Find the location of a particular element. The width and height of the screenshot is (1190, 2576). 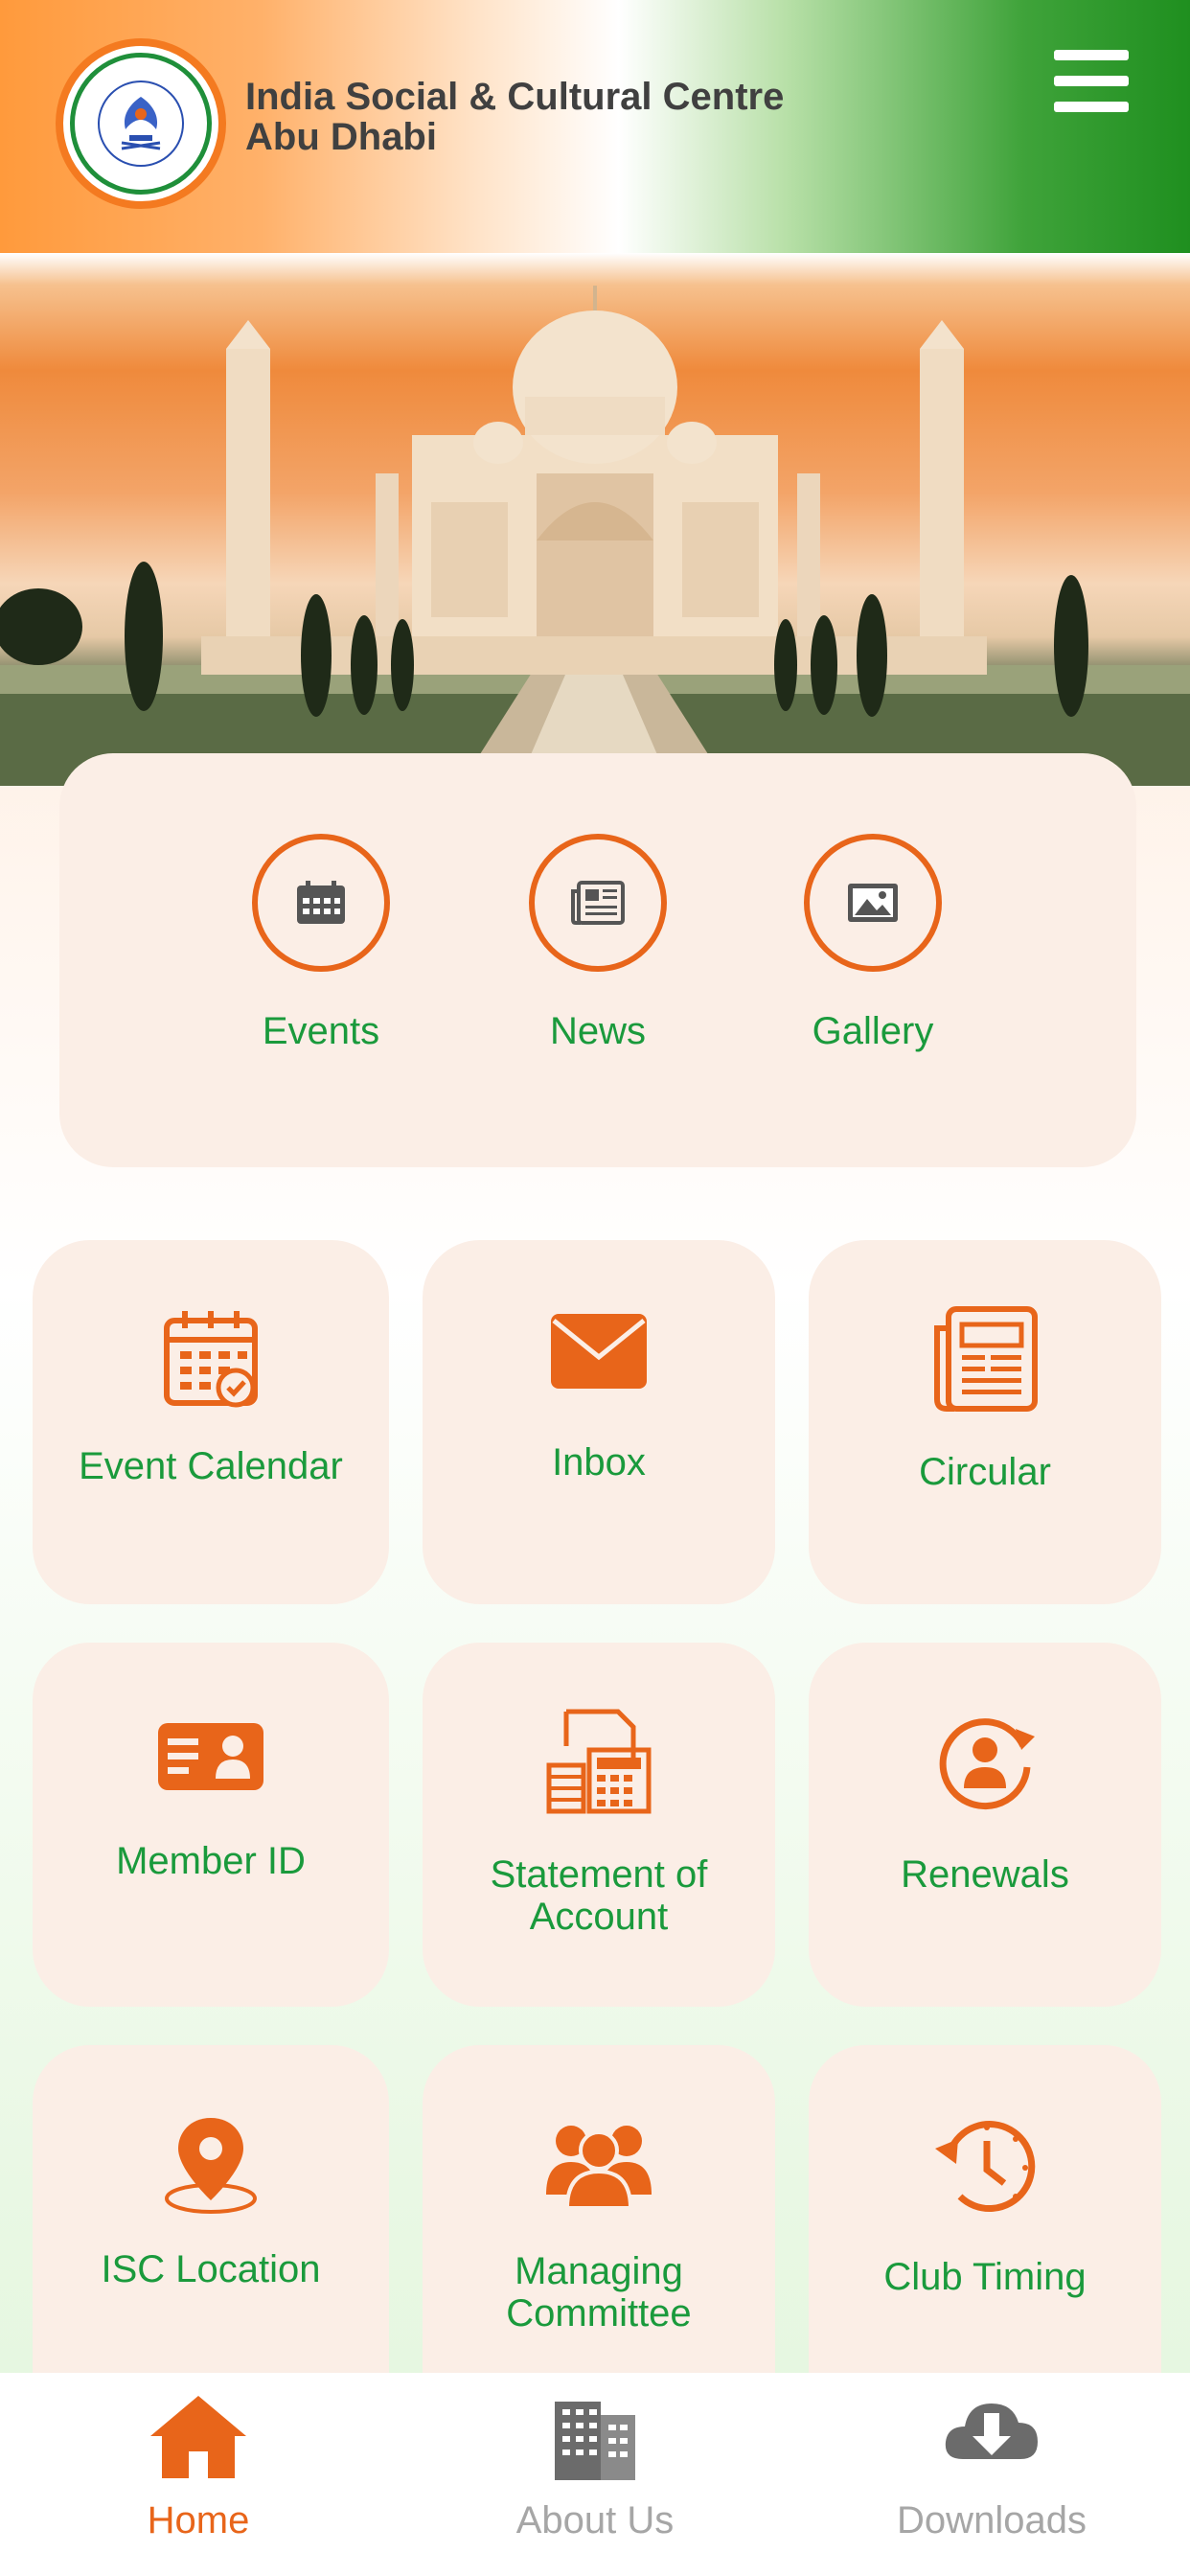

news-label: News is located at coordinates (598, 1031).